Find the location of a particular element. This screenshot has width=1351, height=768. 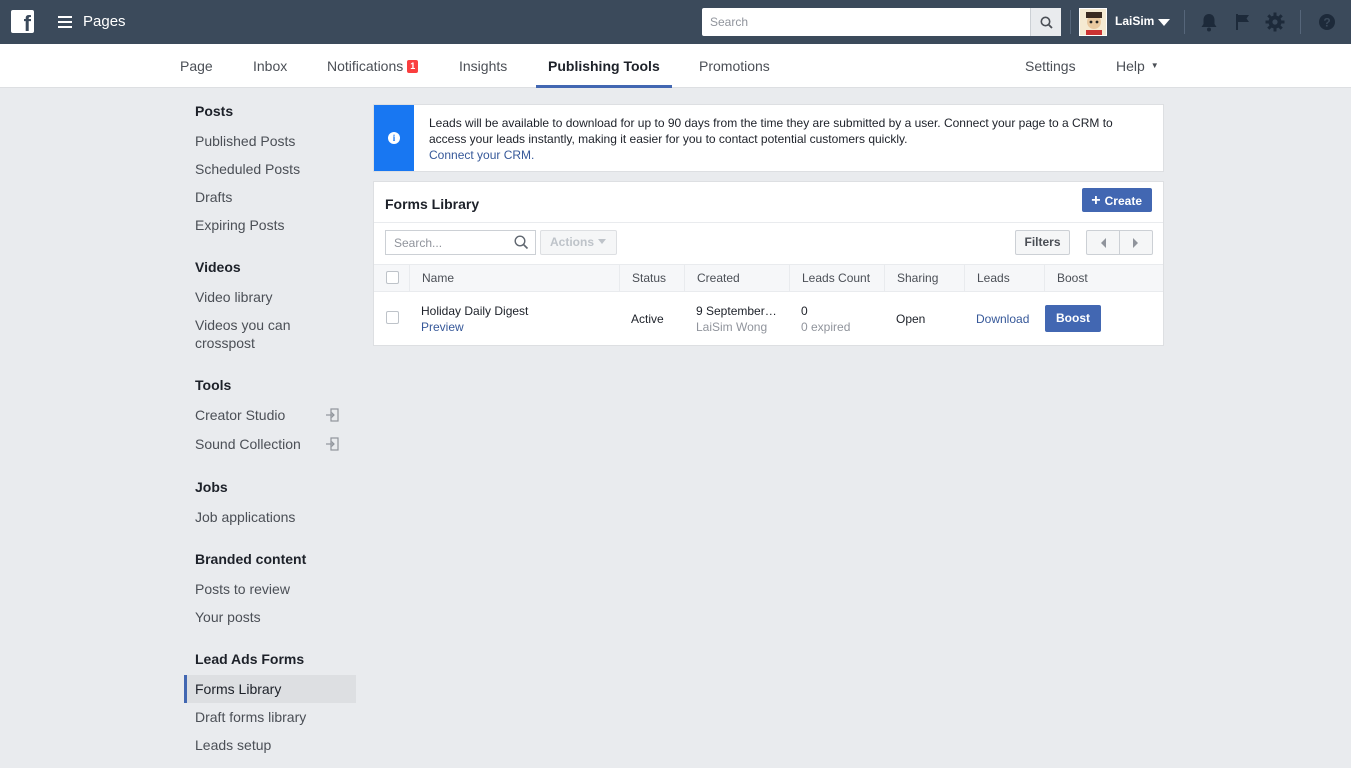

sidebar-section-posts: Posts is located at coordinates (214, 111).